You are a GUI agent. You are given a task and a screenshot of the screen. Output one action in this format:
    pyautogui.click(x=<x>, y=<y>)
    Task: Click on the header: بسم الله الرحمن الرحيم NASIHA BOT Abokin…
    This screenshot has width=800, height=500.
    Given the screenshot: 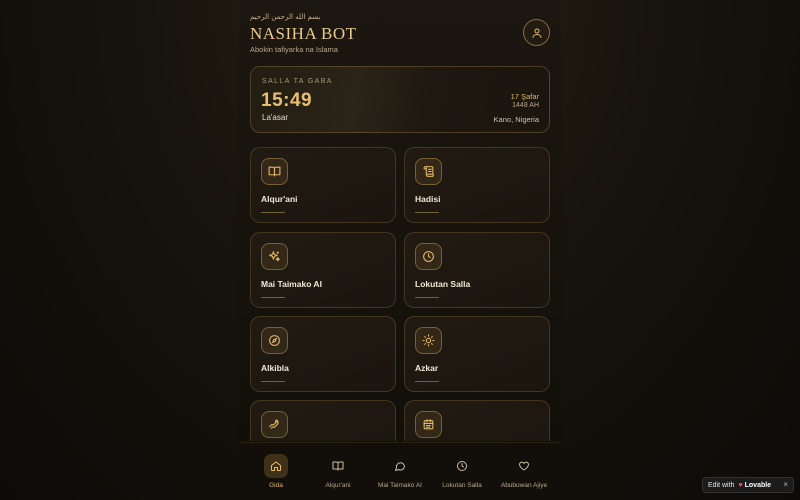 What is the action you would take?
    pyautogui.click(x=400, y=34)
    